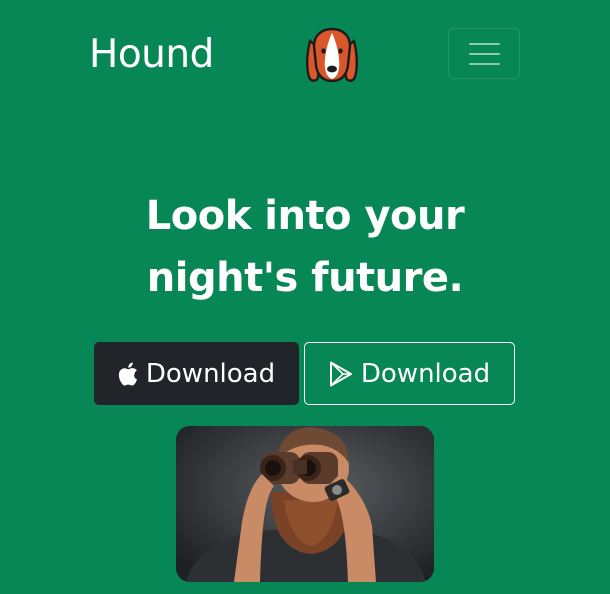 This screenshot has height=594, width=610. I want to click on google-play-download-label: Download, so click(425, 373).